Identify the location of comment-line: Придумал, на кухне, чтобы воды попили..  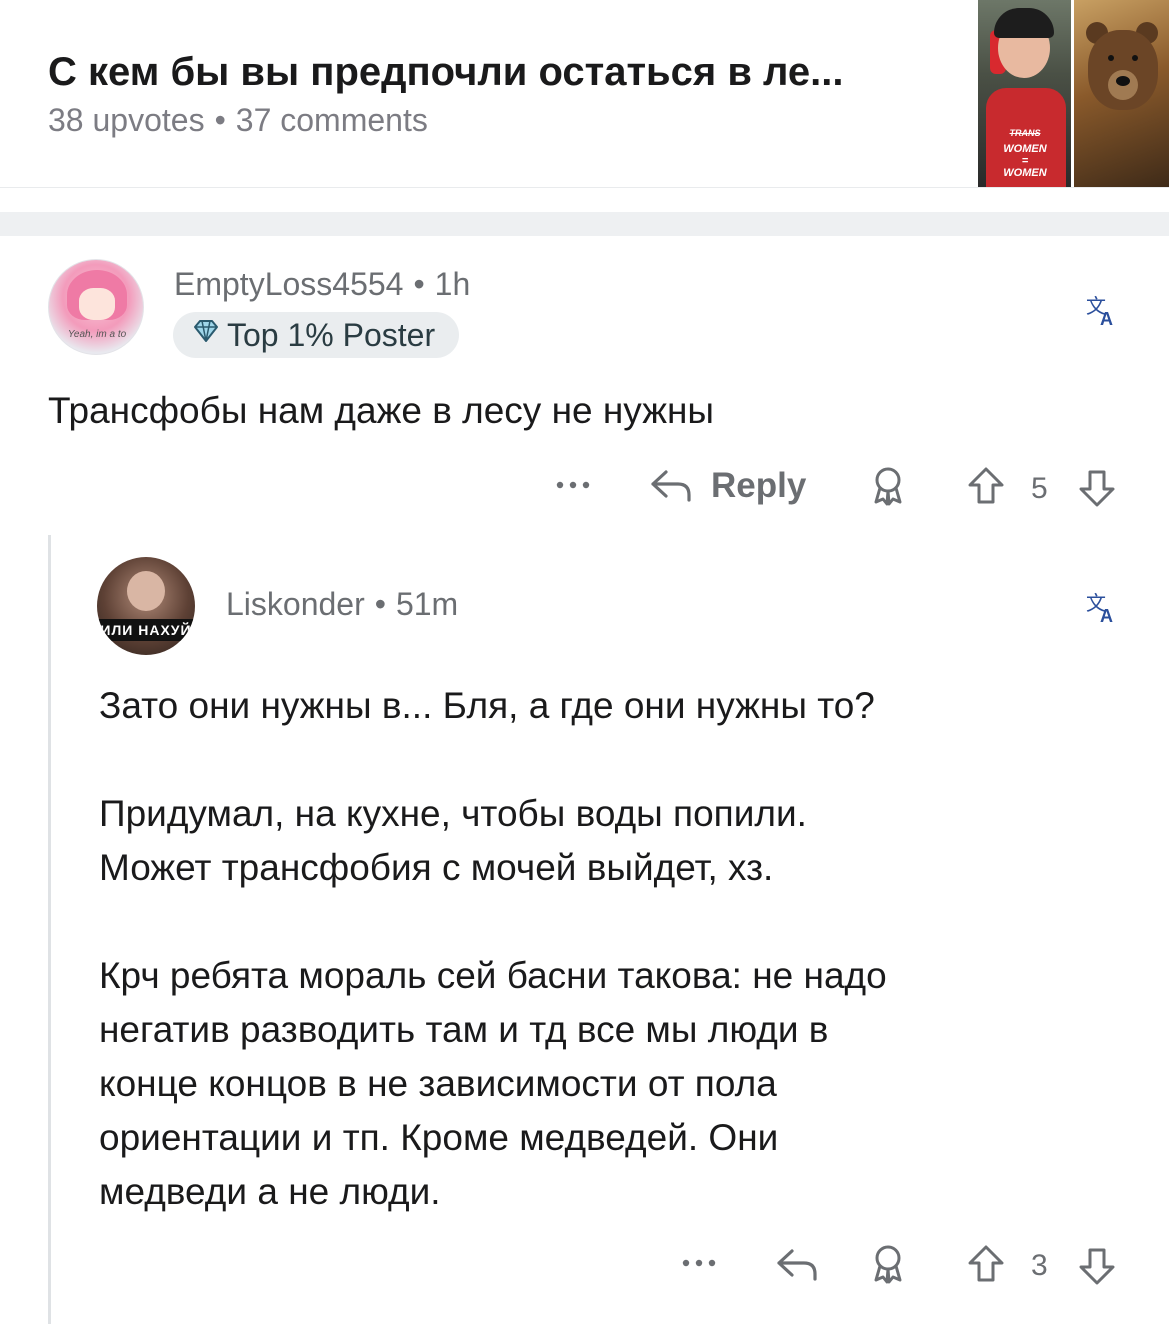
(453, 813).